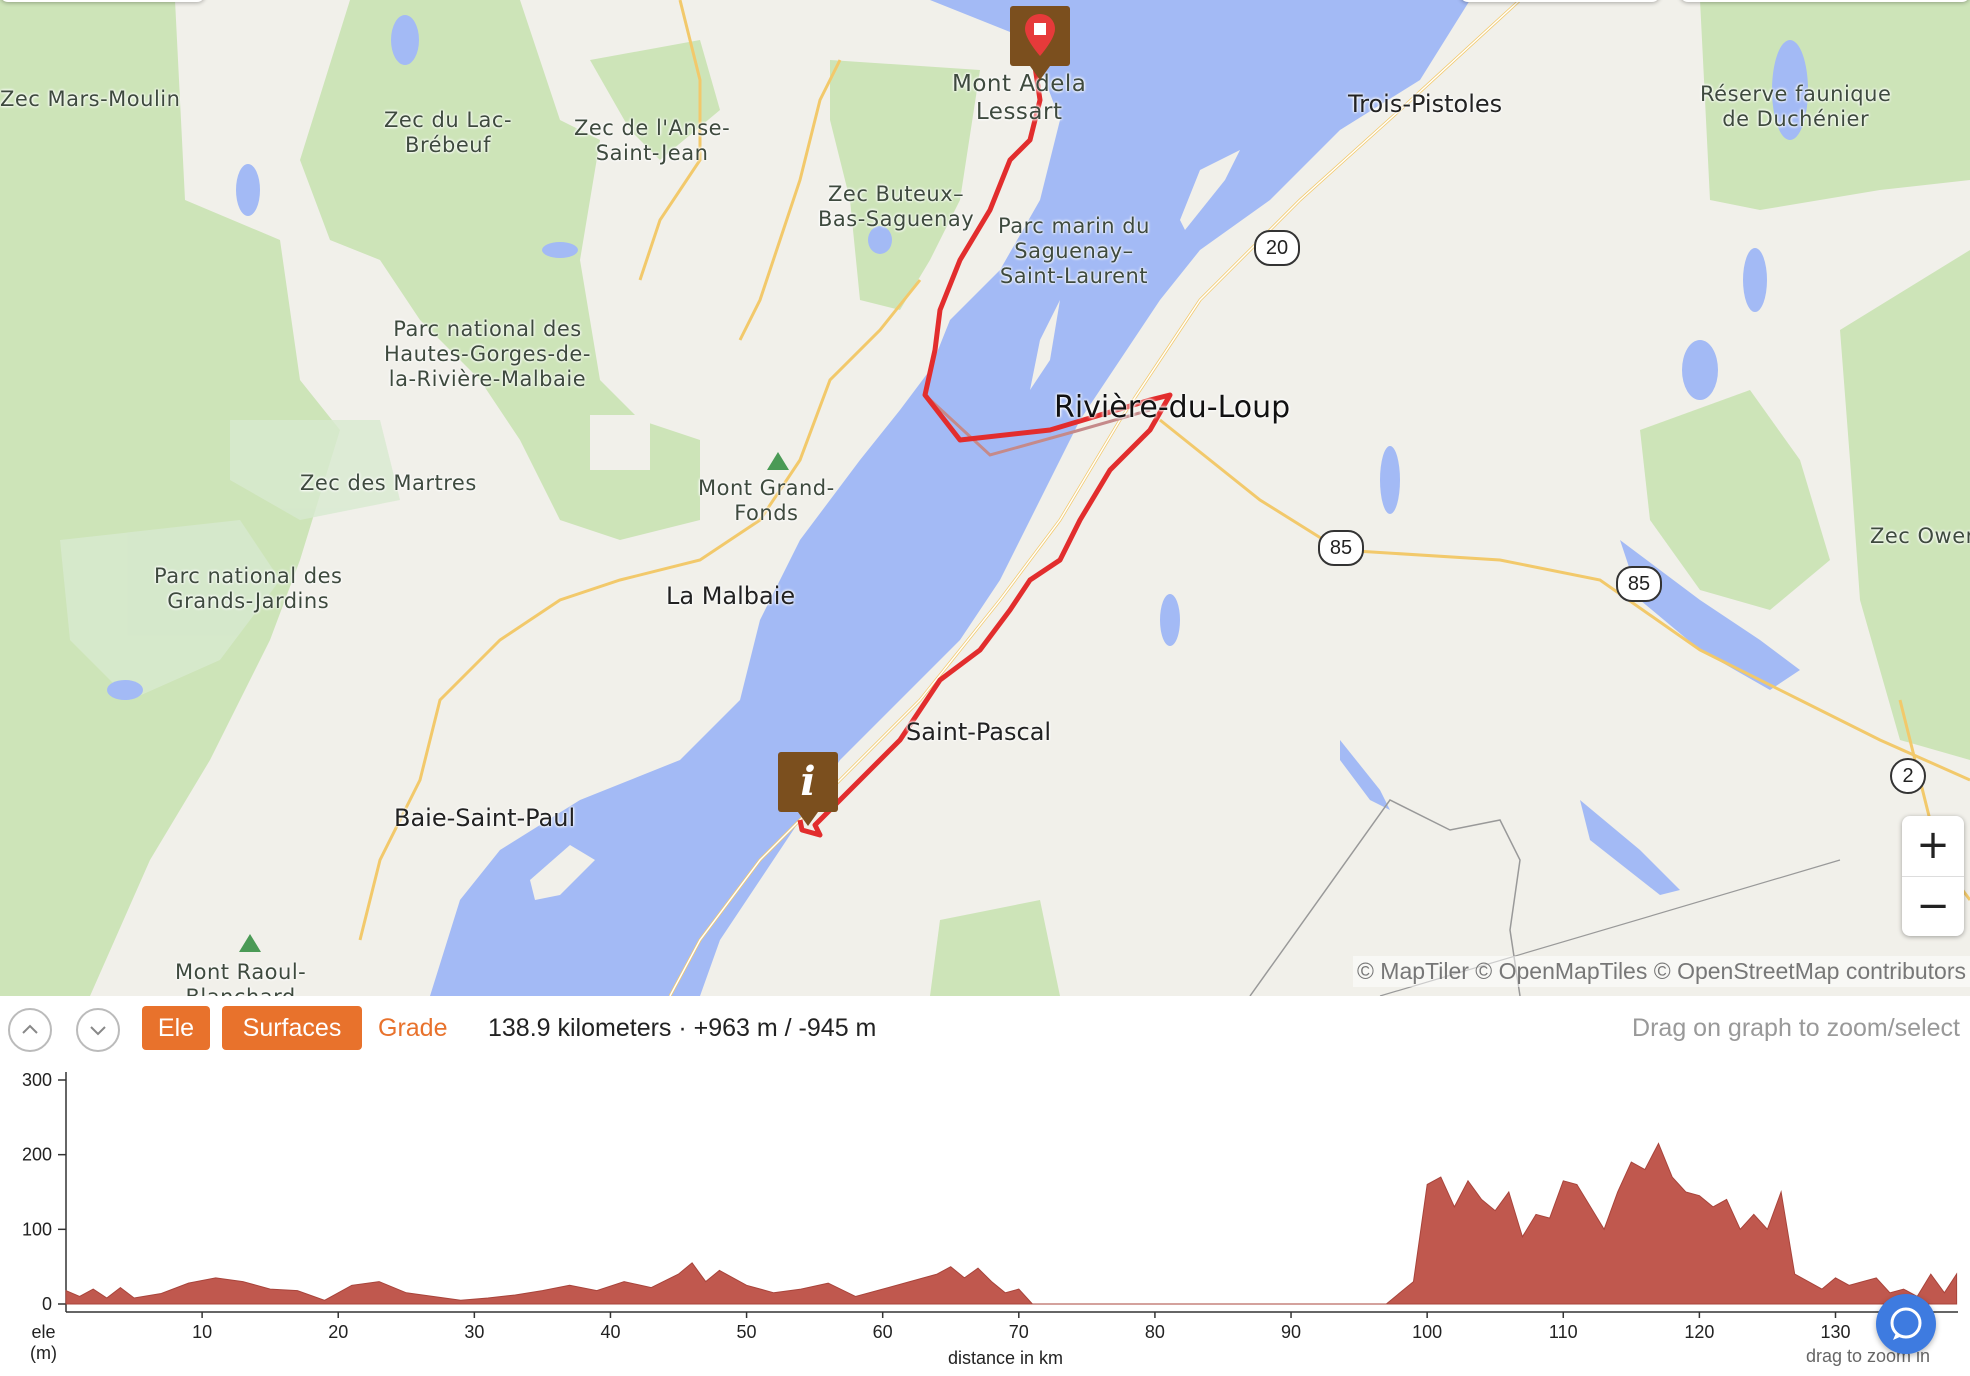  I want to click on collapse-down-button, so click(98, 1030).